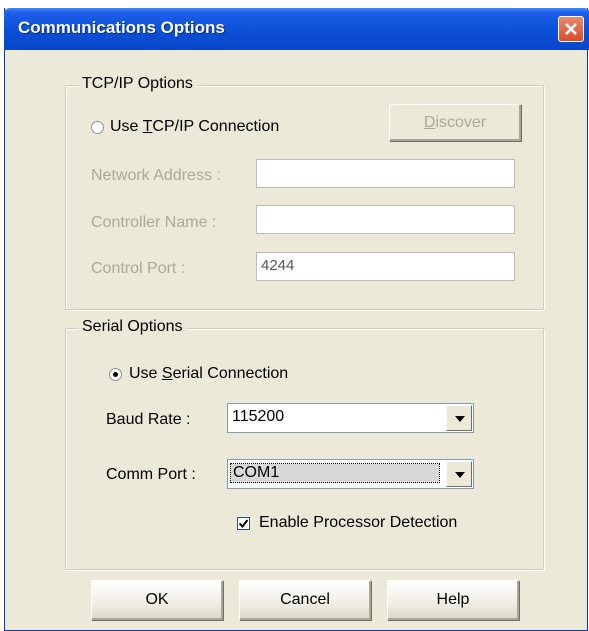  I want to click on comm-port-dropdown-button, so click(459, 474).